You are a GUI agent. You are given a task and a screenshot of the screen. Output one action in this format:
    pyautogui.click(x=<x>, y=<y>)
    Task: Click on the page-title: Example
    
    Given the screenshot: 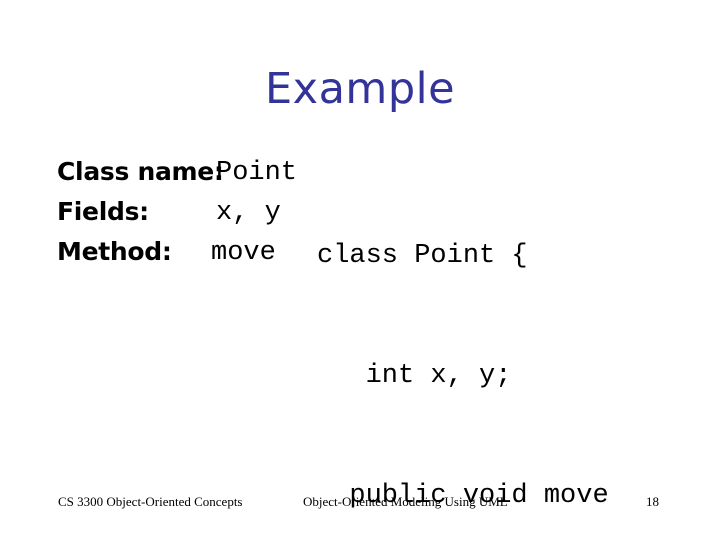 What is the action you would take?
    pyautogui.click(x=360, y=89)
    